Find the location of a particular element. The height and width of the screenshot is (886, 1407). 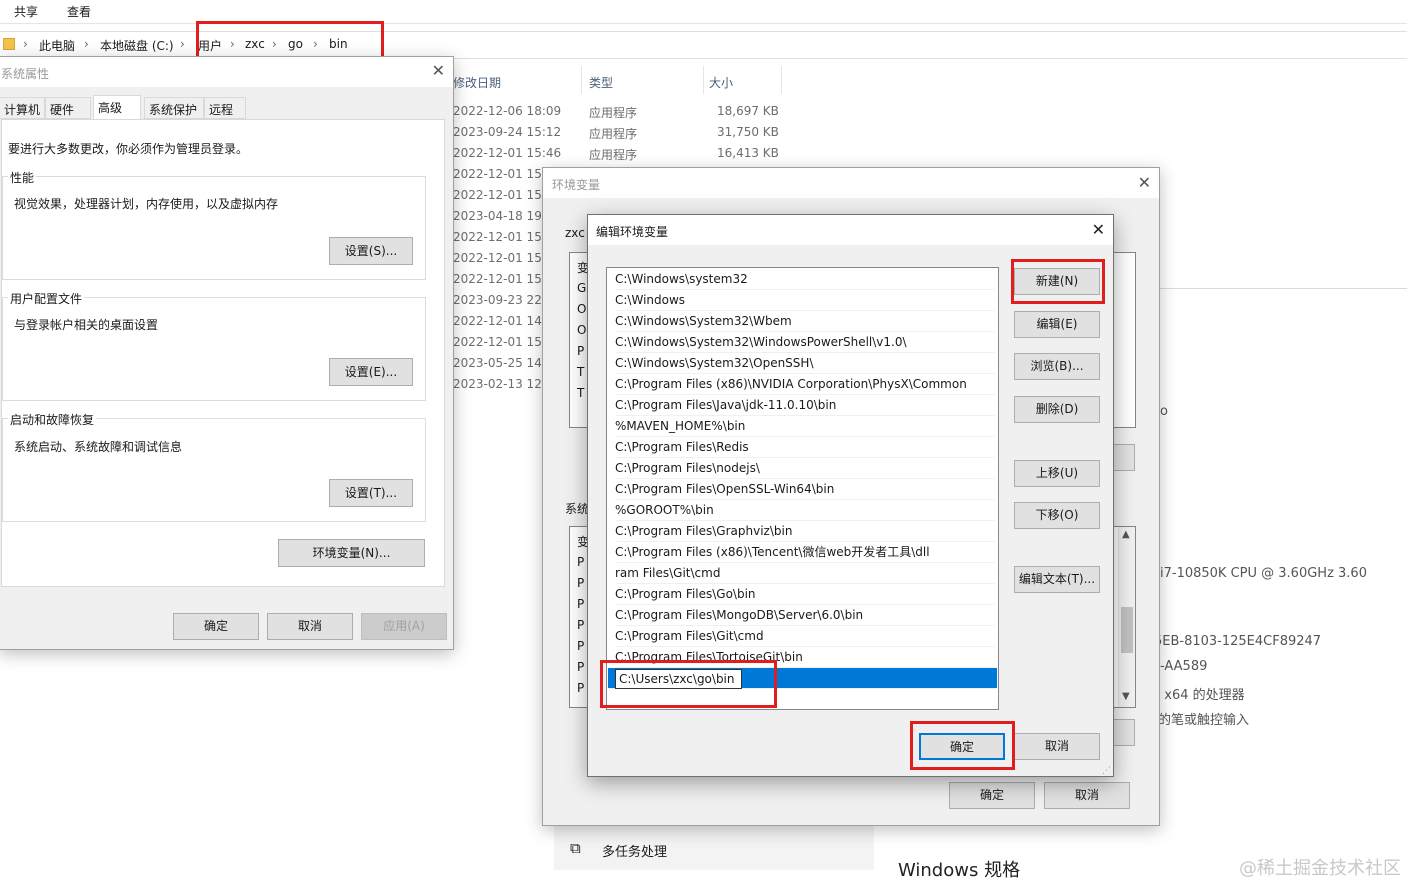

tab-system-protection: 系统保护 is located at coordinates (174, 108).